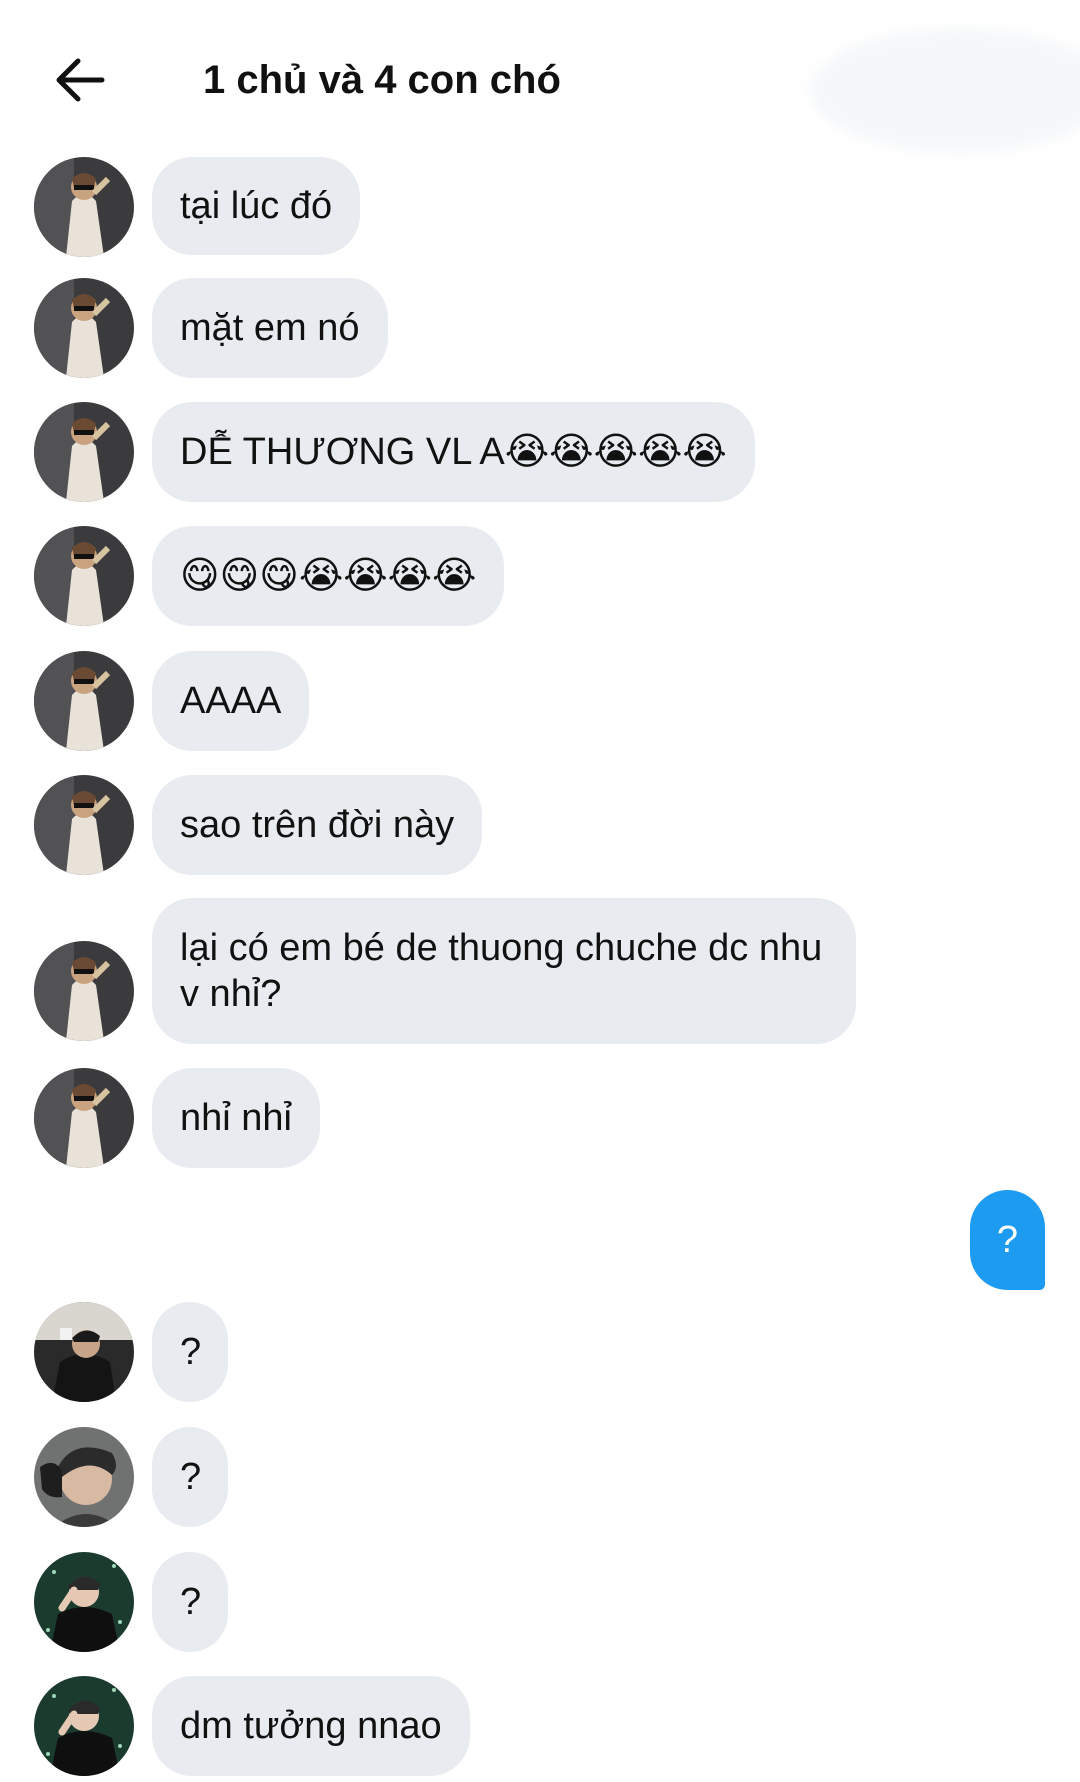  What do you see at coordinates (236, 1118) in the screenshot?
I see `message-bubble: nhỉ nhỉ` at bounding box center [236, 1118].